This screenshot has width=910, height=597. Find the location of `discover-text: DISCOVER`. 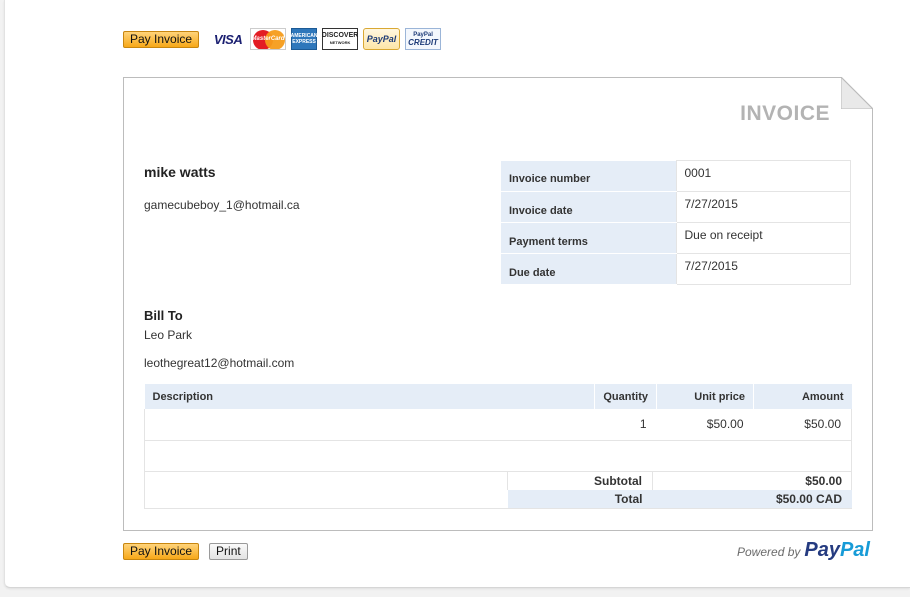

discover-text: DISCOVER is located at coordinates (340, 35).